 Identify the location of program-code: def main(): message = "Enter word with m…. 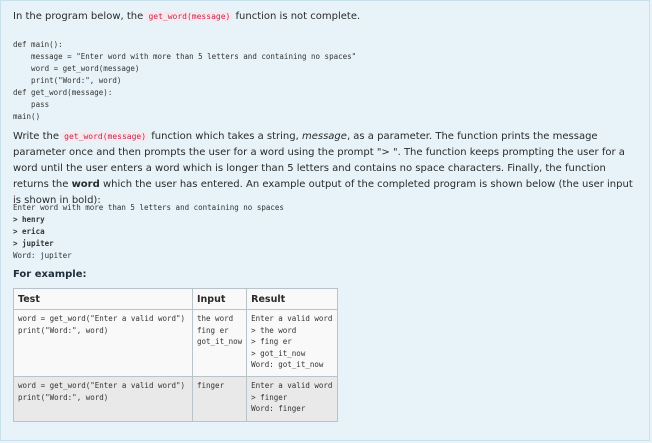
(184, 81).